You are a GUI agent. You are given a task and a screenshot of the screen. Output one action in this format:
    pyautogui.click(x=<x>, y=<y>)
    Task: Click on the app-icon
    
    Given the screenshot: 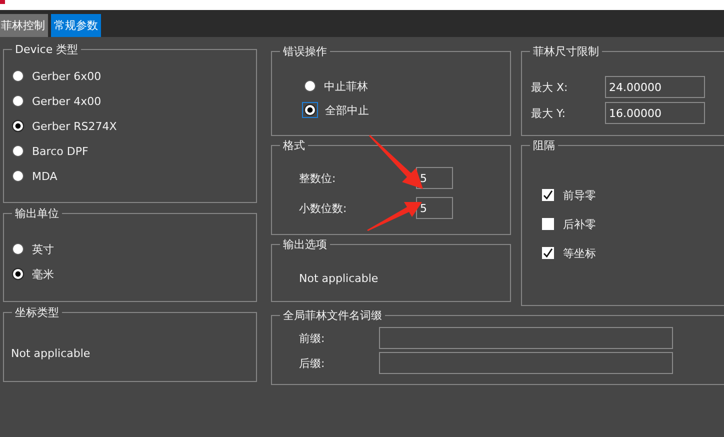 What is the action you would take?
    pyautogui.click(x=2, y=2)
    